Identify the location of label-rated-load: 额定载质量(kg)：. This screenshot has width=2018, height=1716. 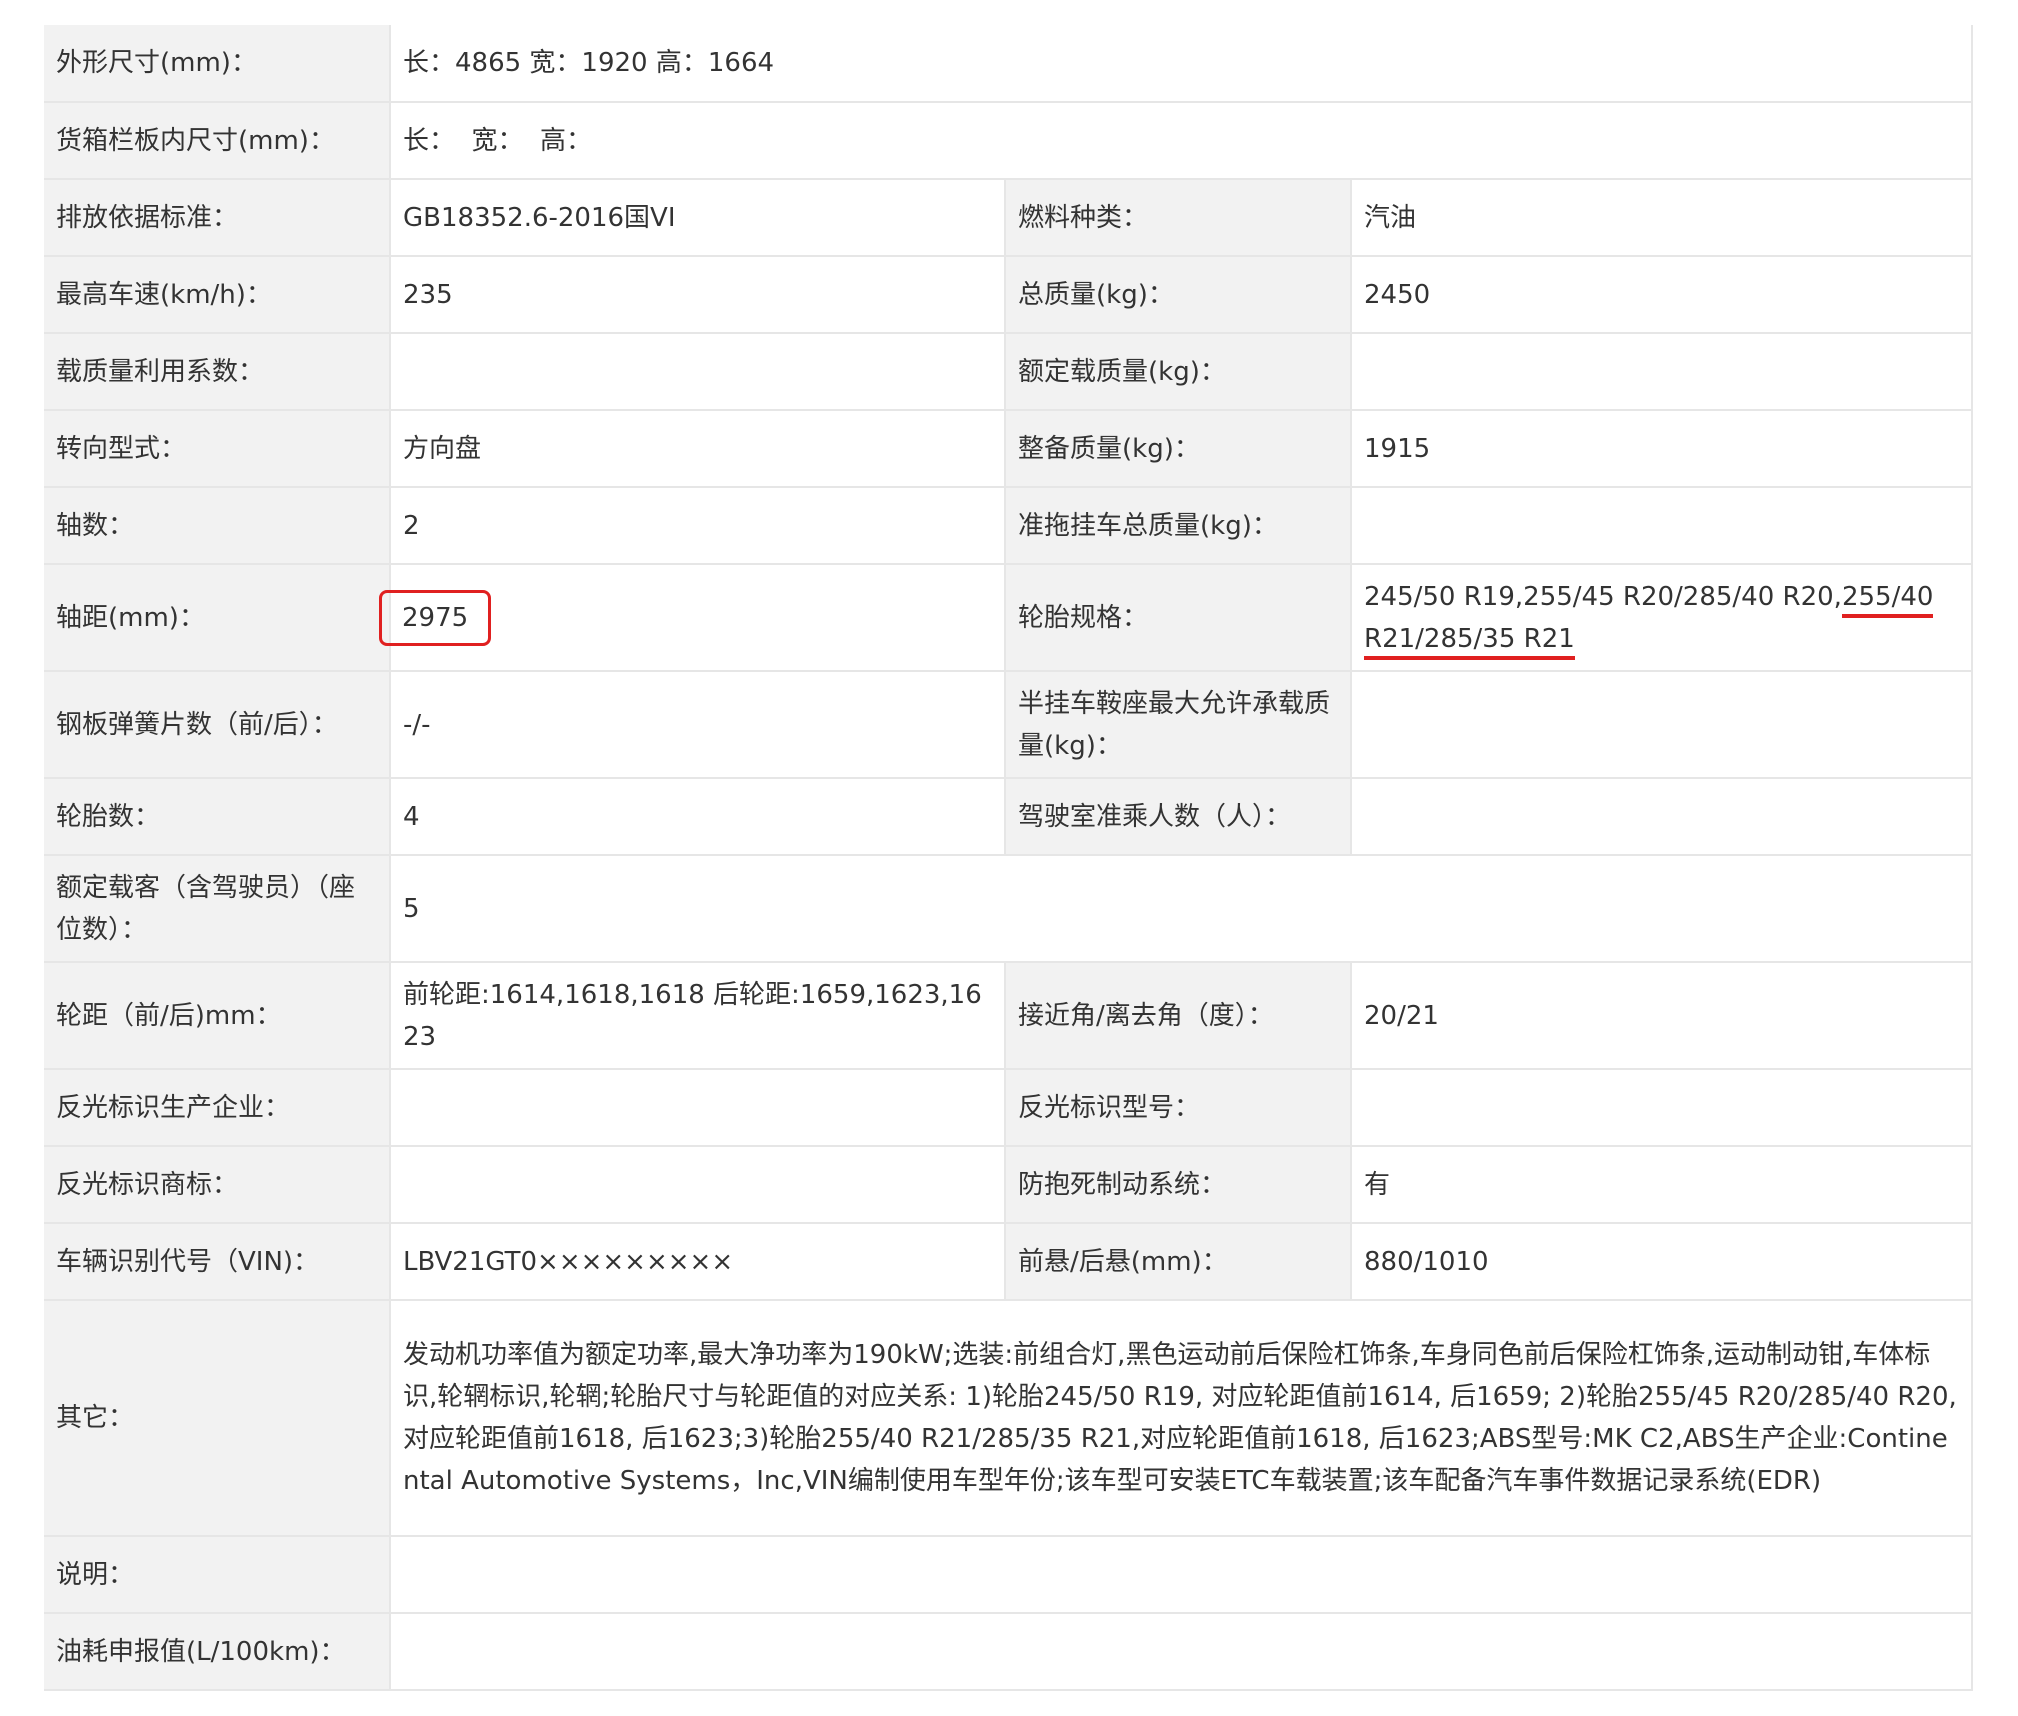
(1178, 372).